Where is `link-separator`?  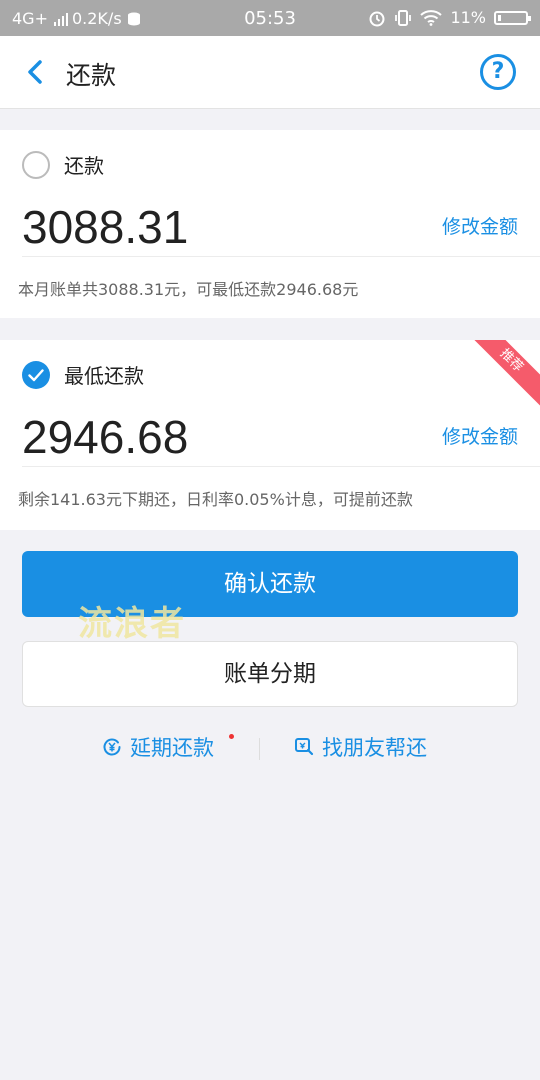
link-separator is located at coordinates (259, 749).